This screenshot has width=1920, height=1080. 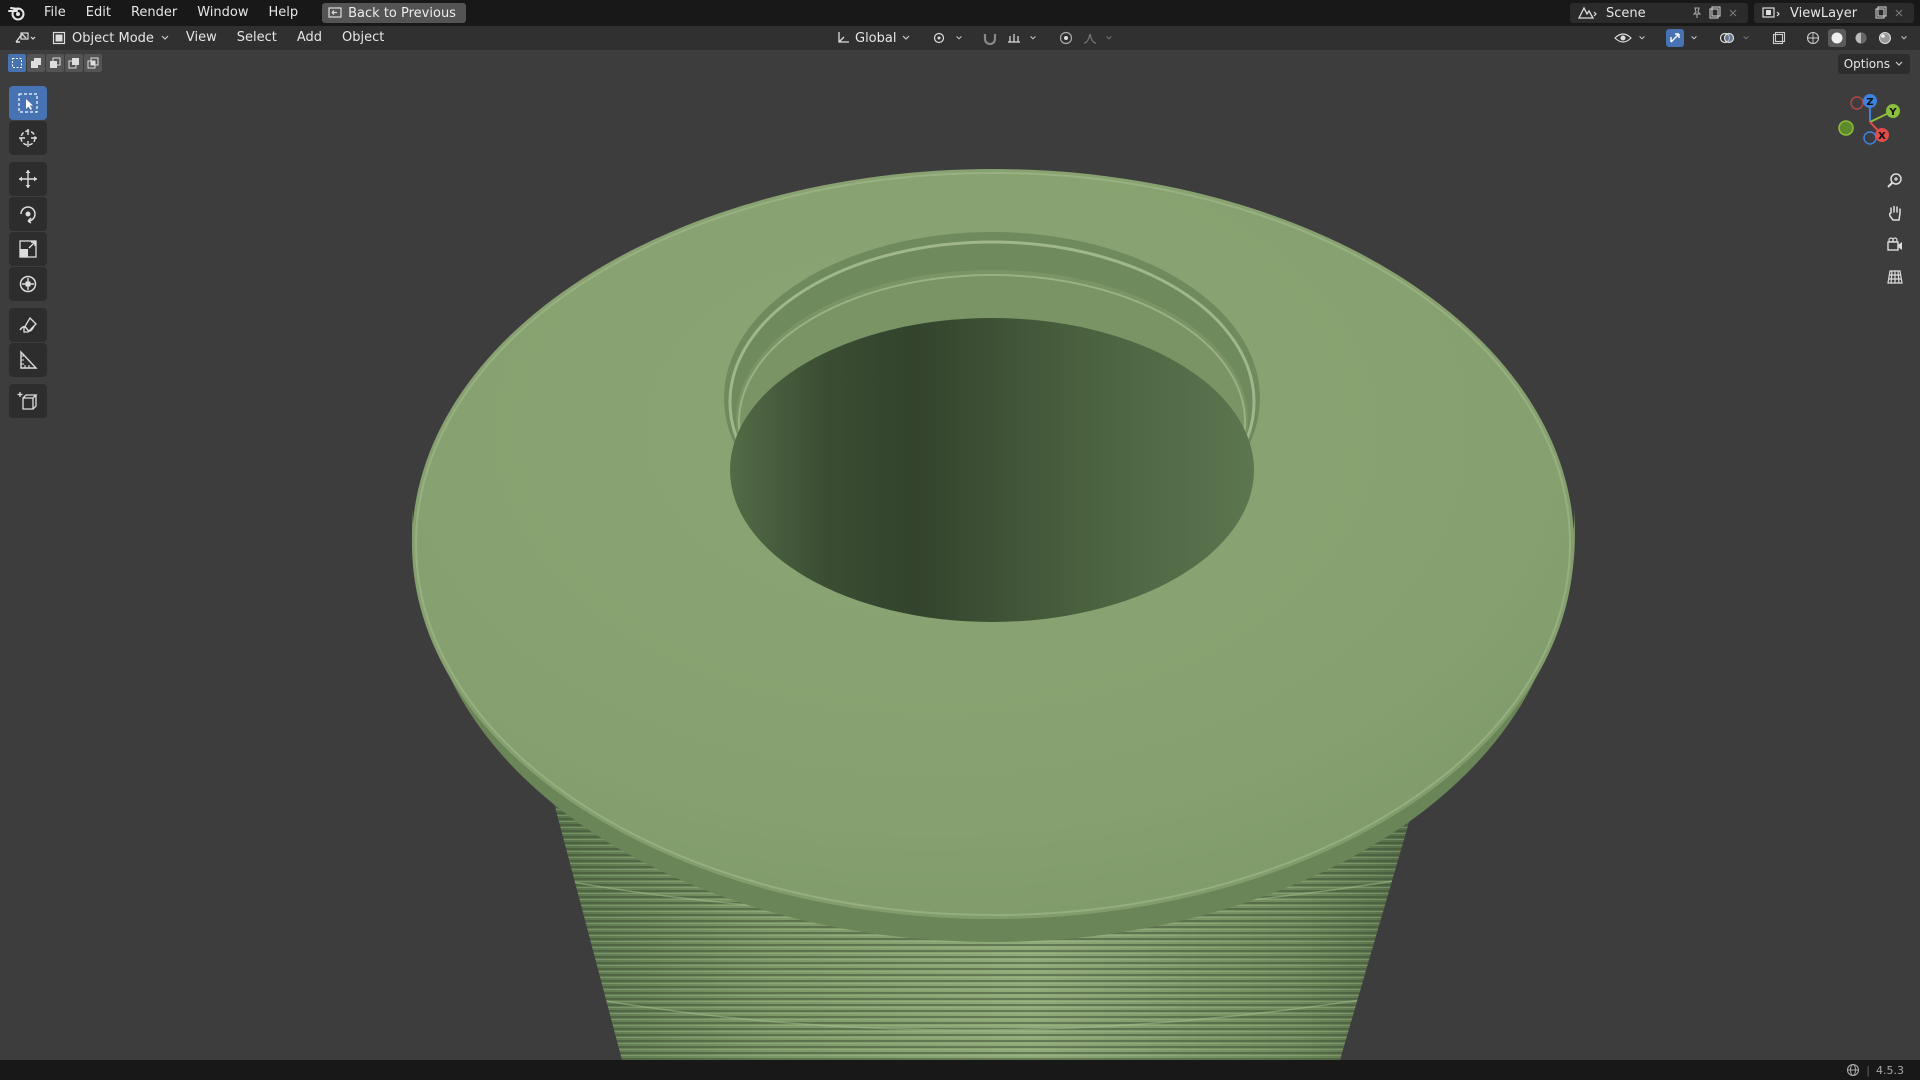 I want to click on menu-object: Object, so click(x=363, y=38).